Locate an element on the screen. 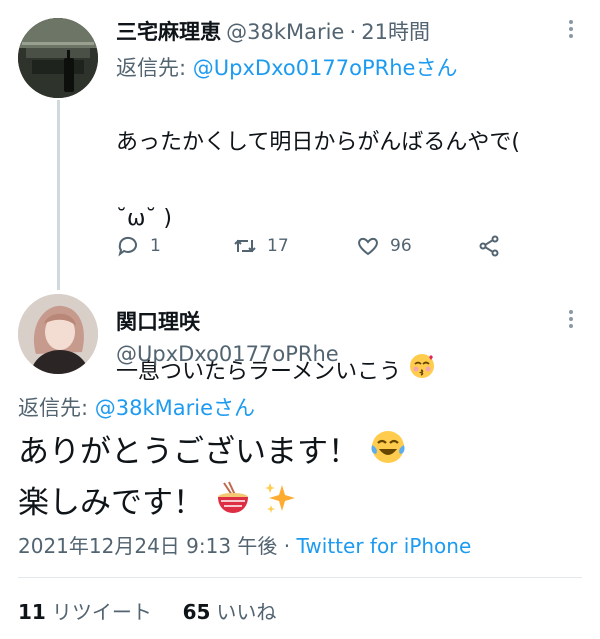 Image resolution: width=600 pixels, height=639 pixels. retweets-stat: 11 リツイート is located at coordinates (88, 612).